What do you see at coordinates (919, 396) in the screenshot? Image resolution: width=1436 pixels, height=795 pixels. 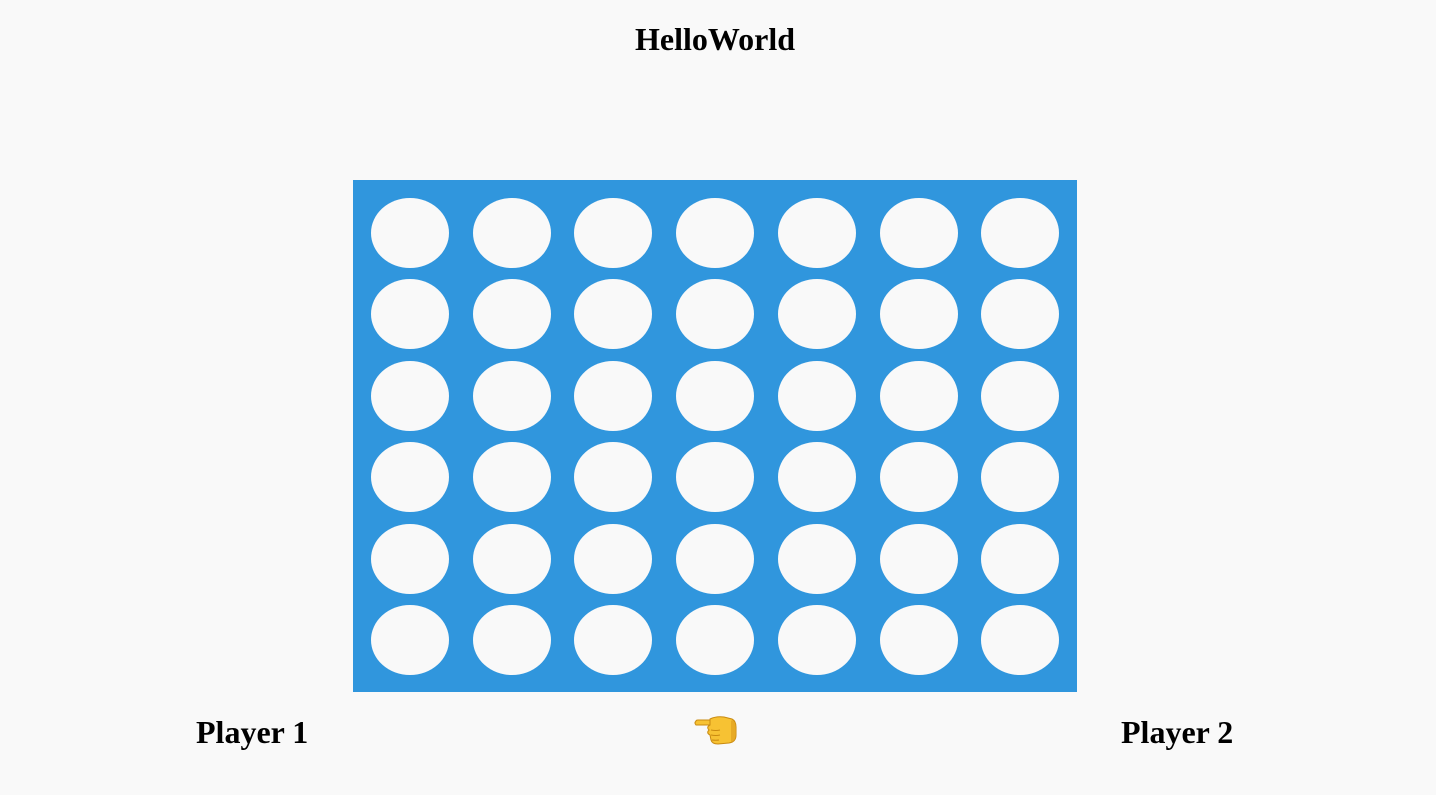 I see `board-cell-r3-c6` at bounding box center [919, 396].